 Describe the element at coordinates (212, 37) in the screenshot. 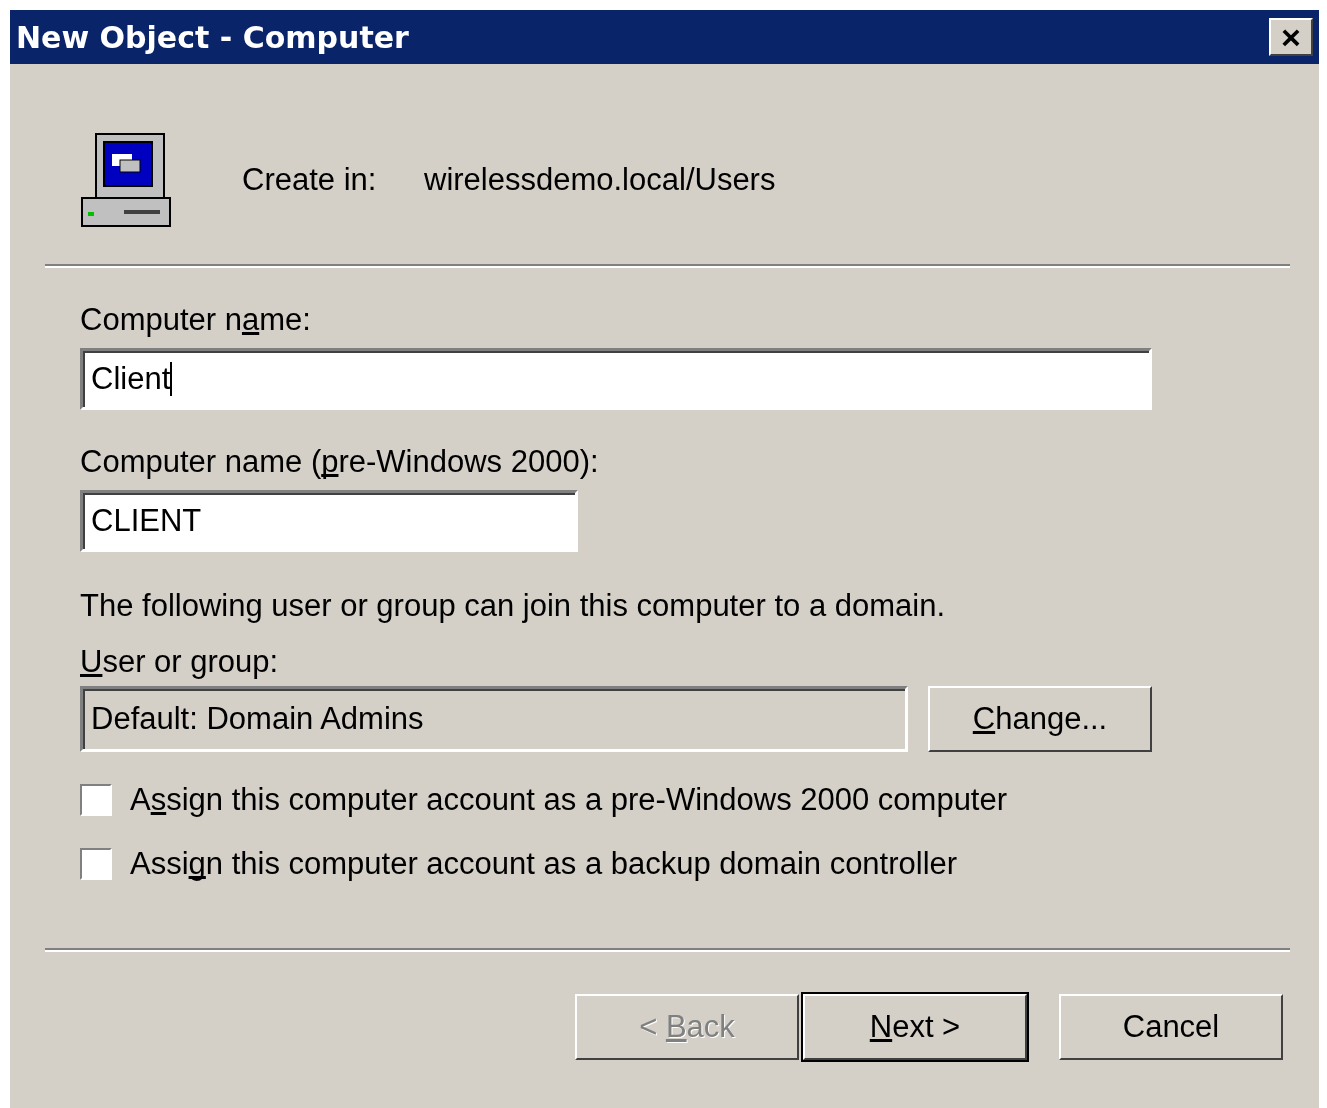

I see `window-title: New Object - Computer` at that location.